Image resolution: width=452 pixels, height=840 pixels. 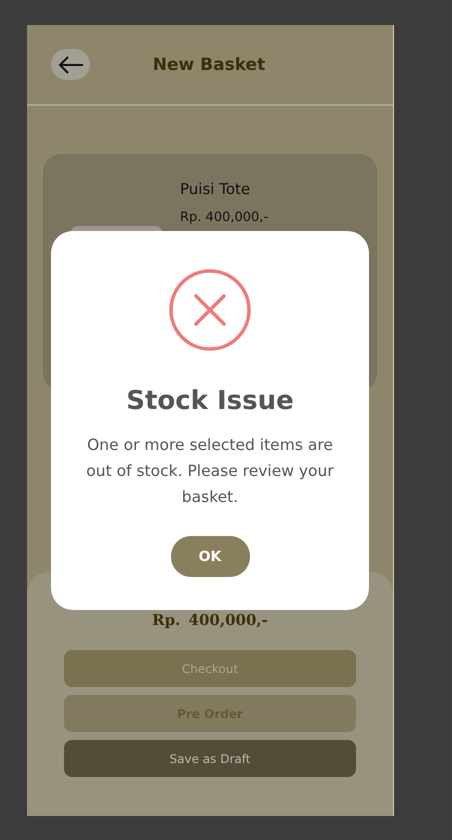 I want to click on ok-button: OK, so click(x=210, y=556).